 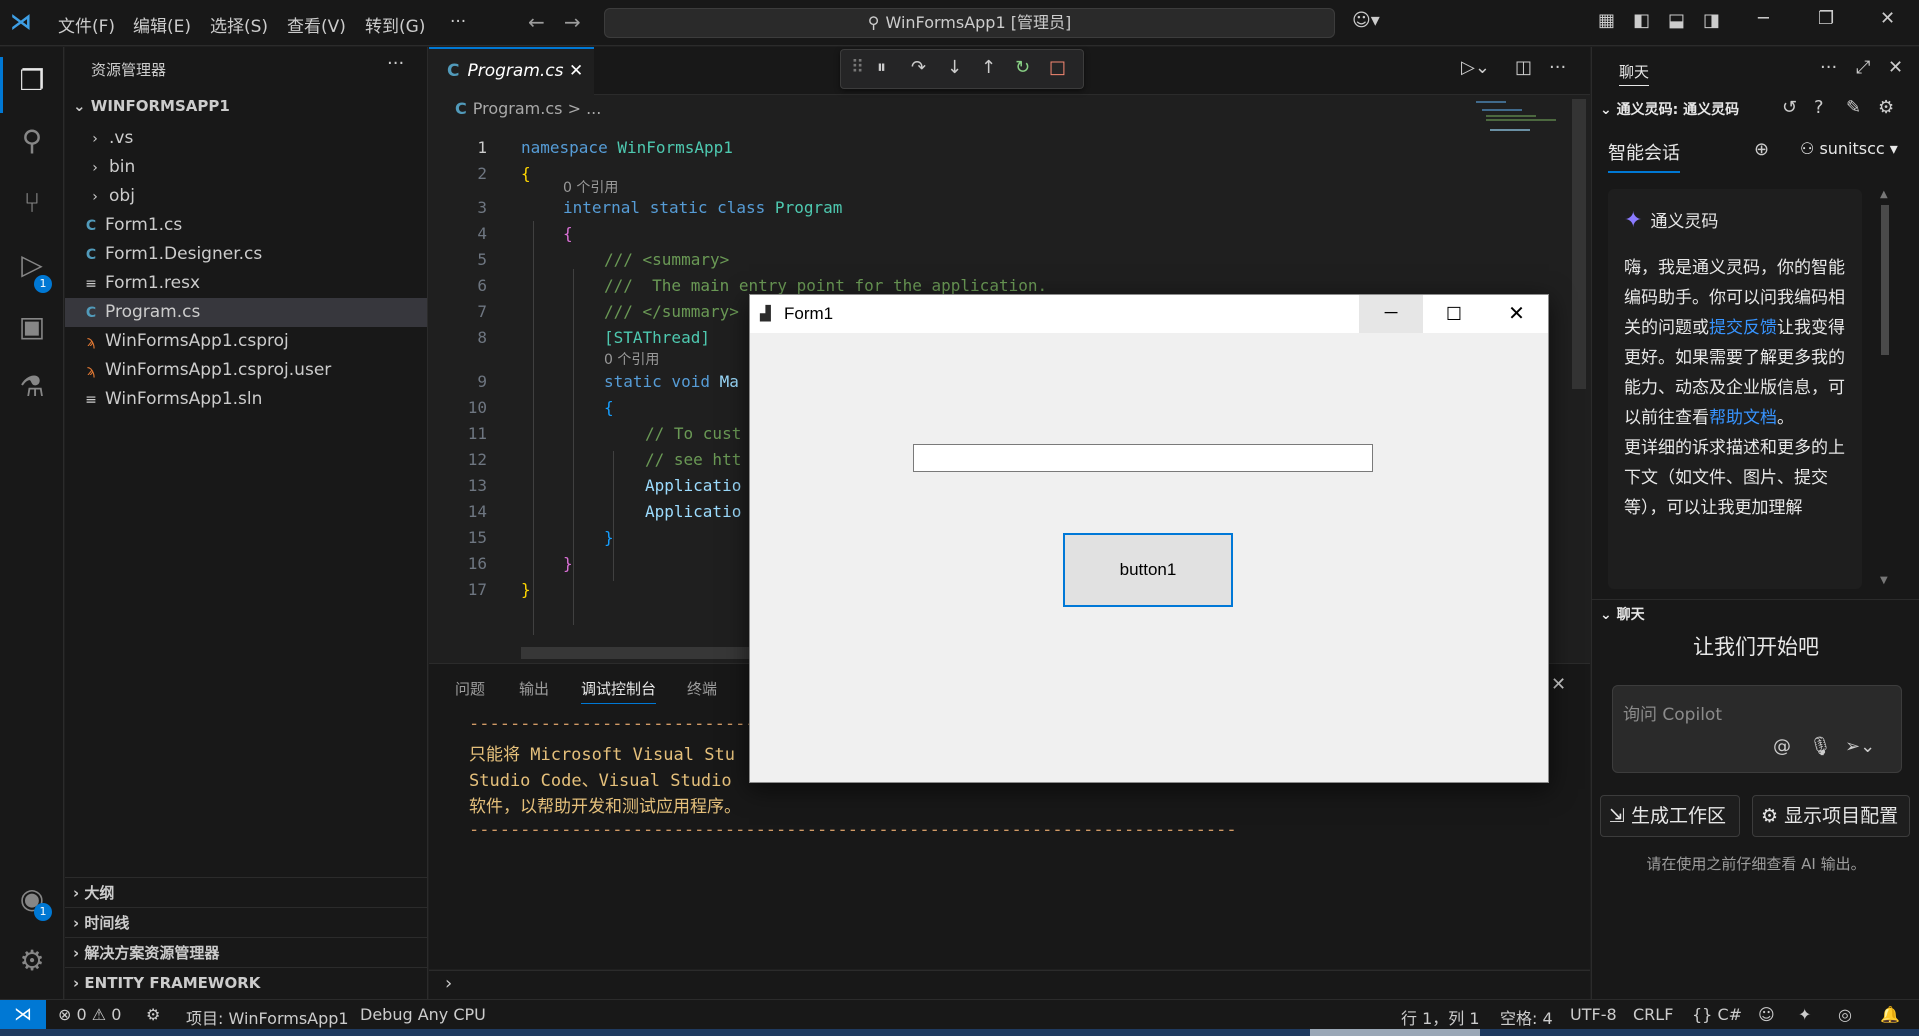 I want to click on language-mode: {} C#, so click(x=1717, y=1014).